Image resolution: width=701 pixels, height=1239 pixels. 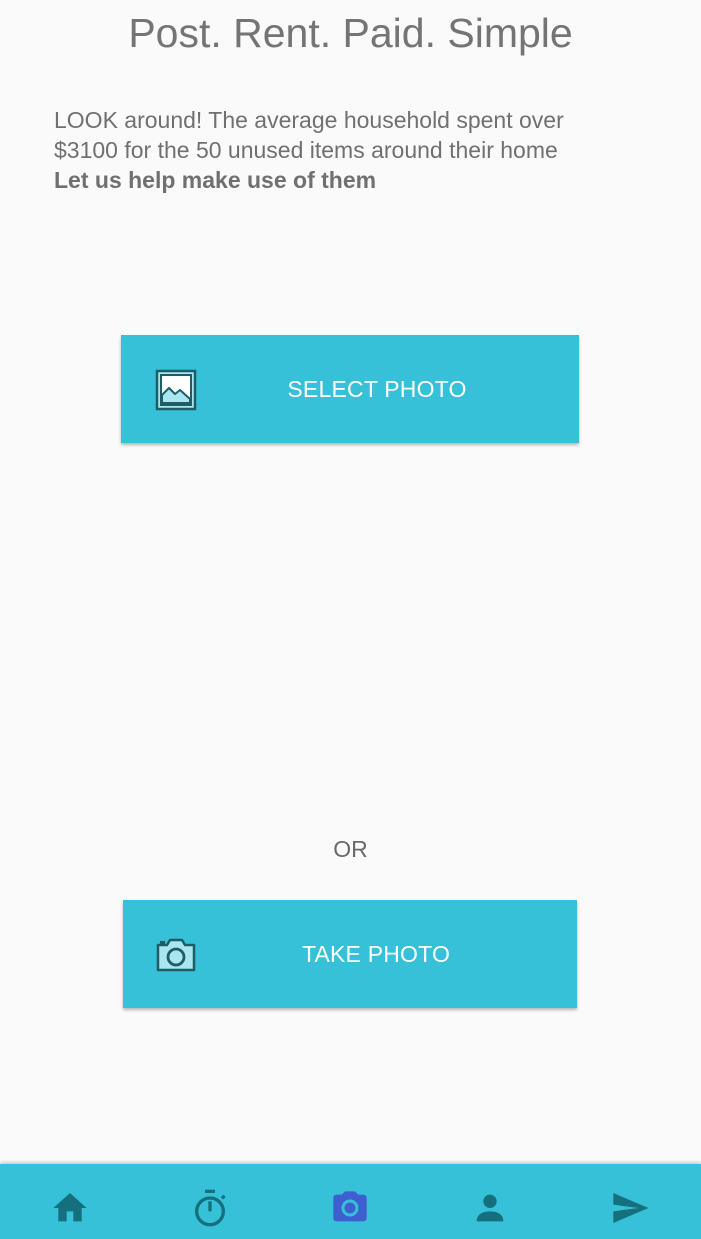 I want to click on send-icon, so click(x=631, y=1207).